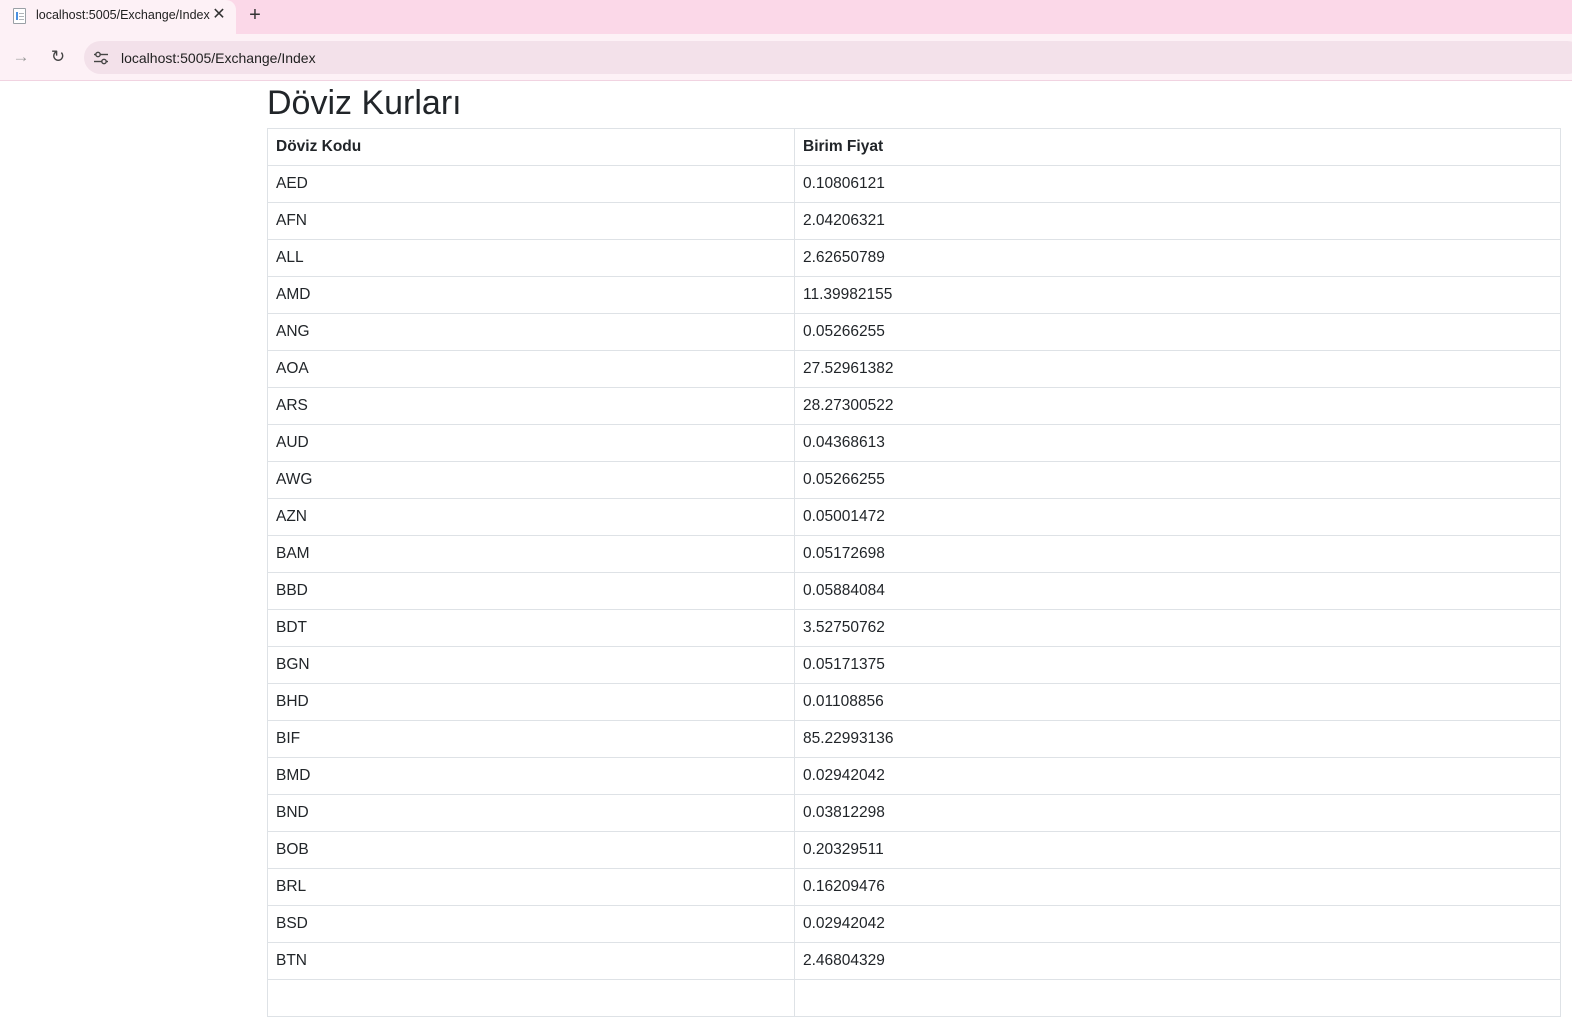 This screenshot has width=1572, height=1017. What do you see at coordinates (531, 628) in the screenshot?
I see `currency-code-cell: BDT` at bounding box center [531, 628].